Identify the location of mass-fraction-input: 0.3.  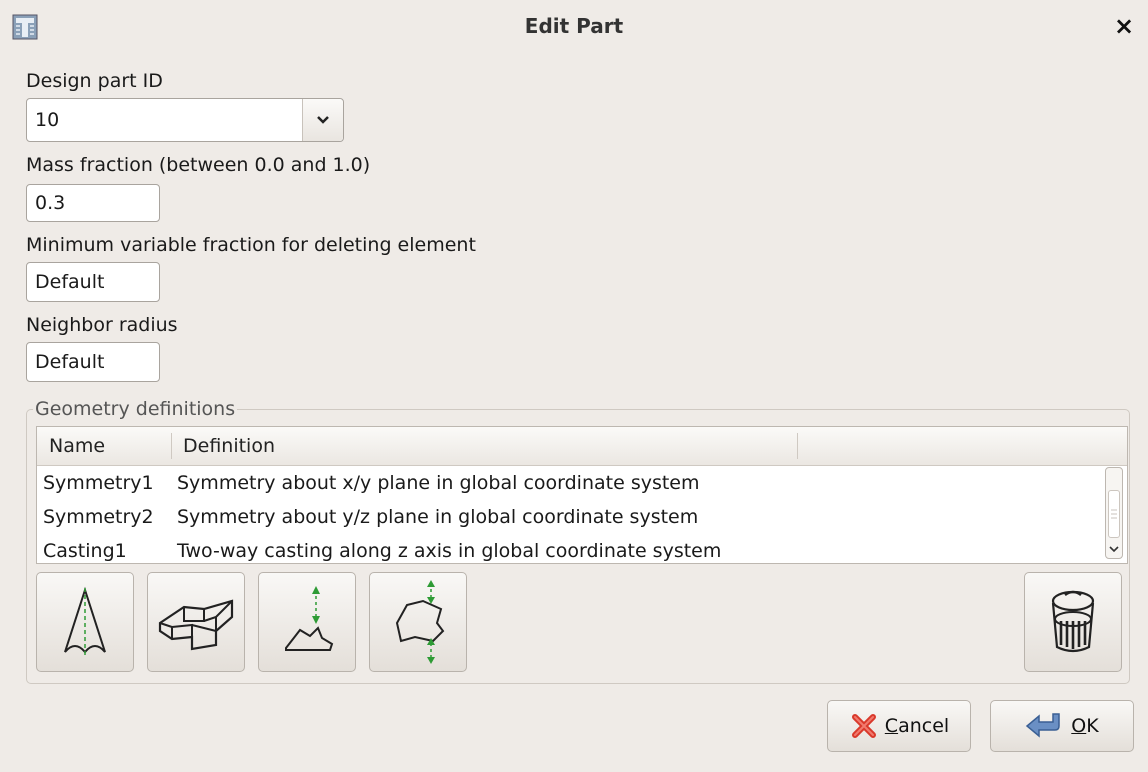
(93, 203).